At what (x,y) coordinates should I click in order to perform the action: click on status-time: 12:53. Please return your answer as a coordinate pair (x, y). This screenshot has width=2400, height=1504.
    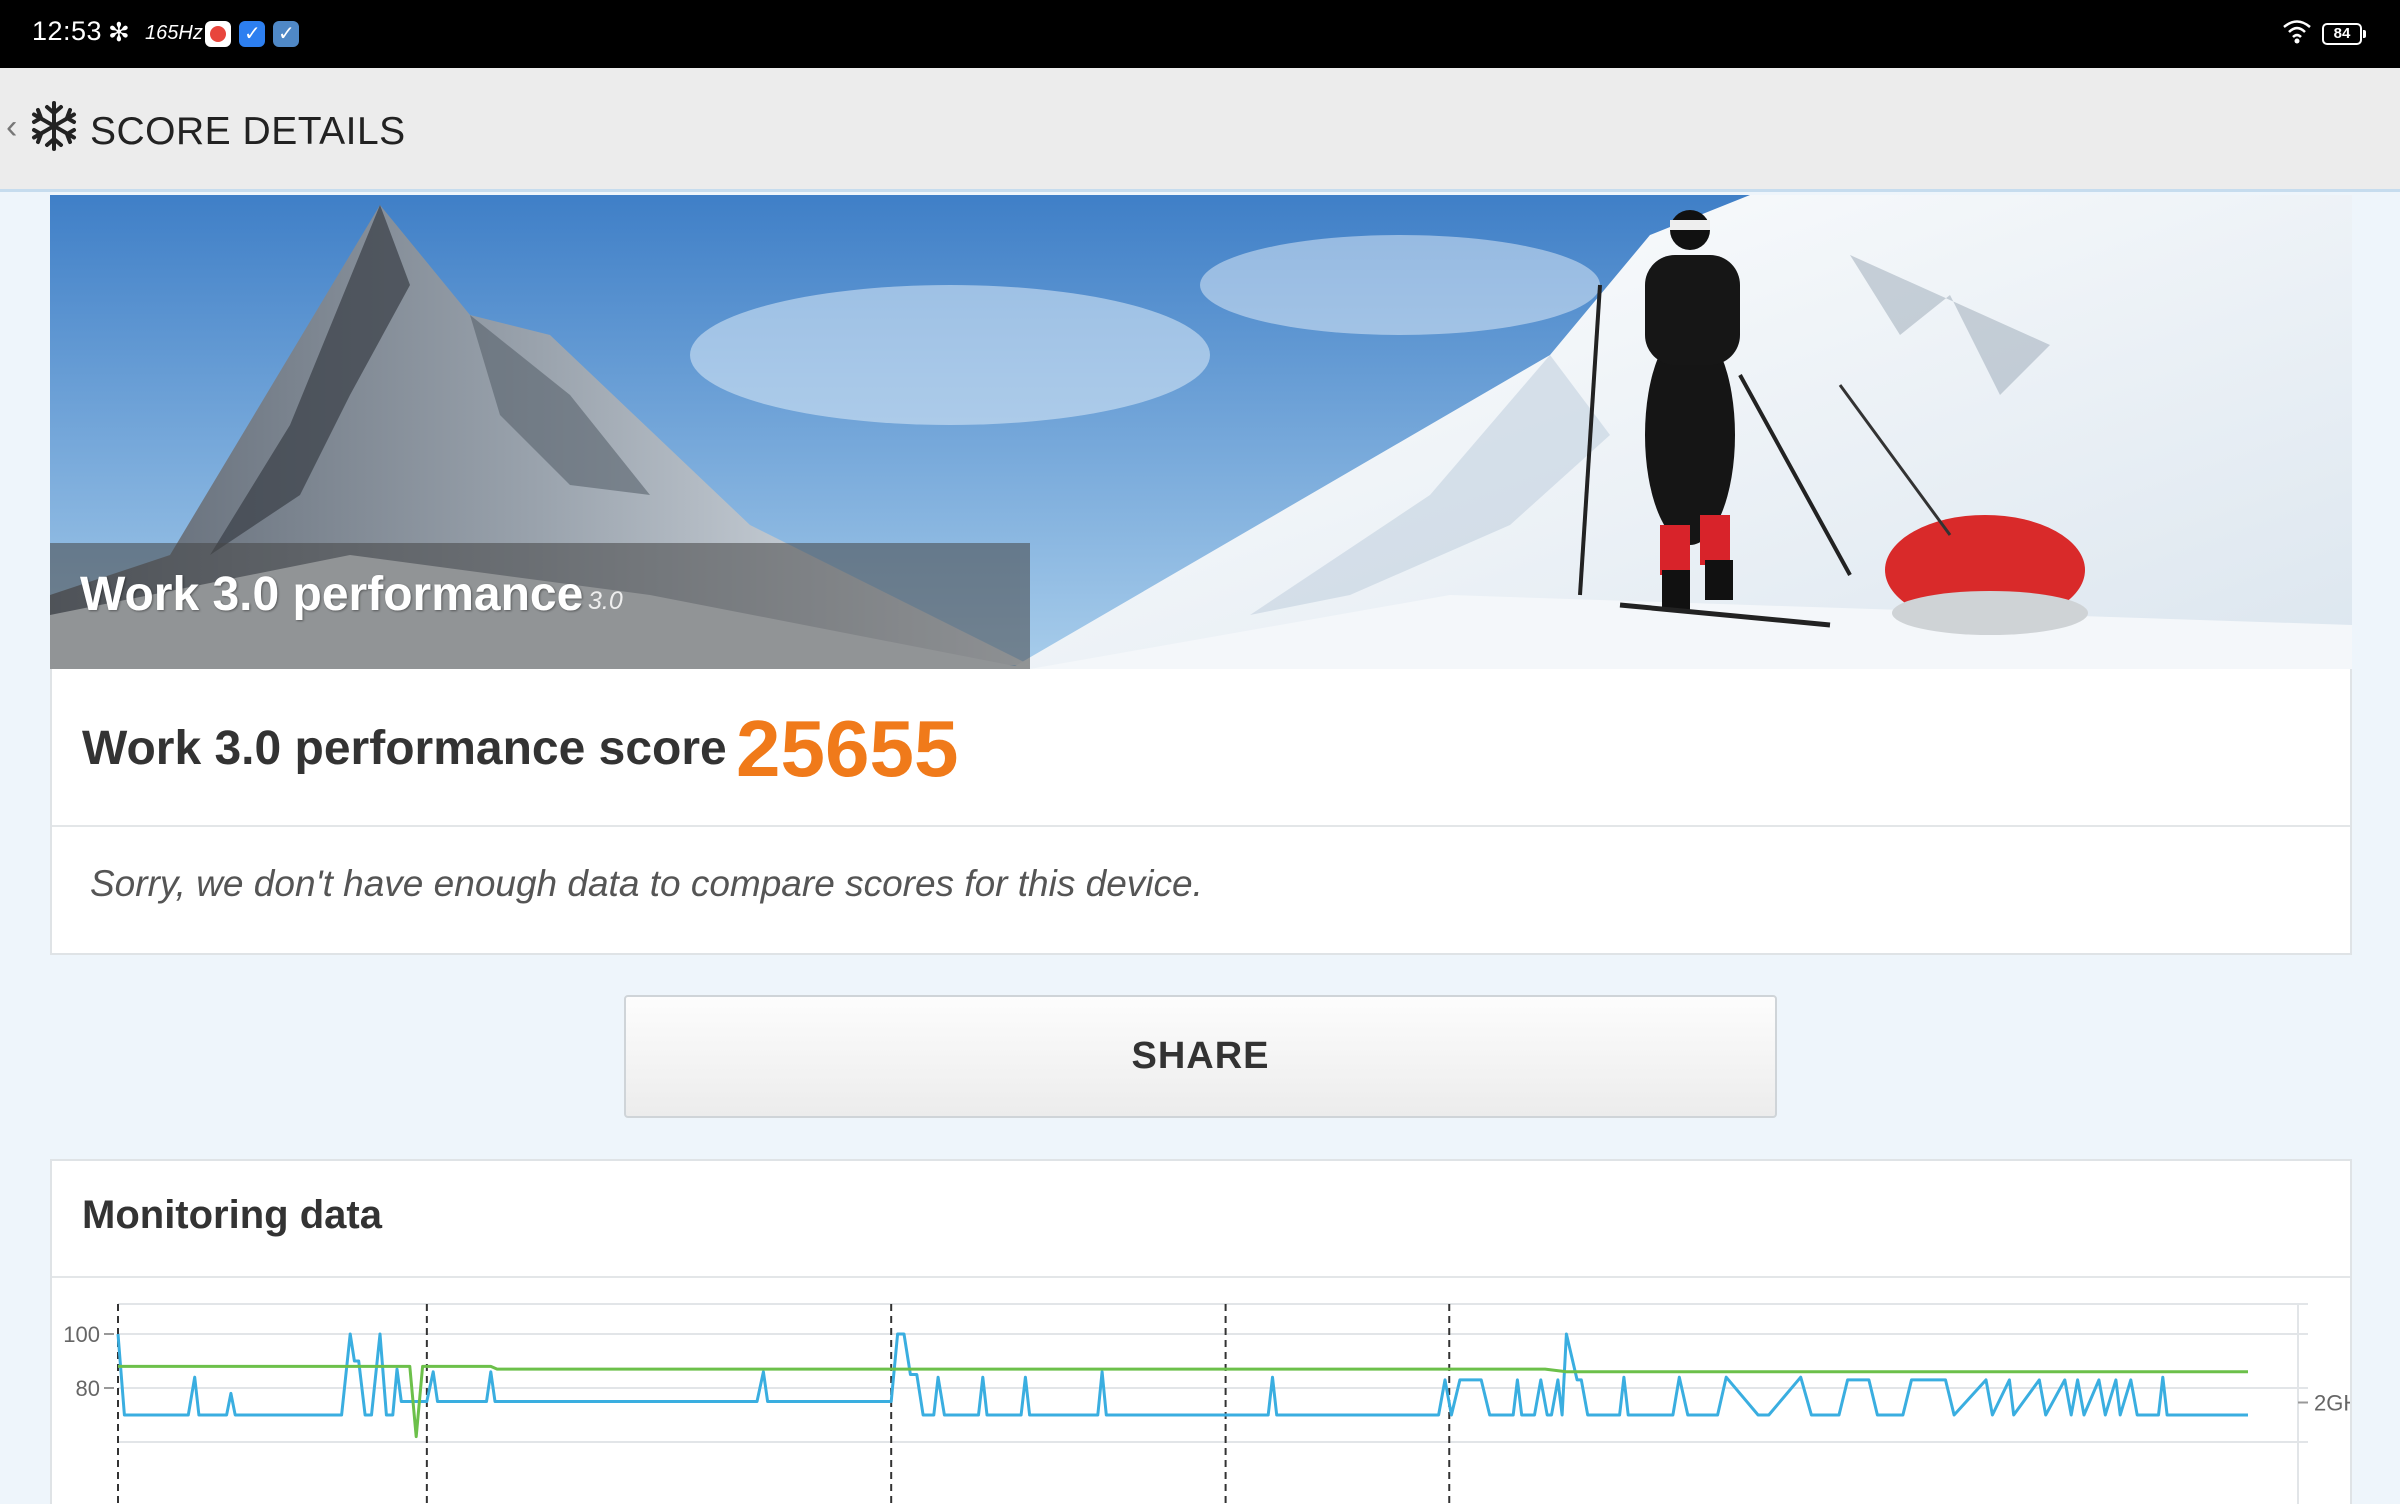
    Looking at the image, I should click on (67, 31).